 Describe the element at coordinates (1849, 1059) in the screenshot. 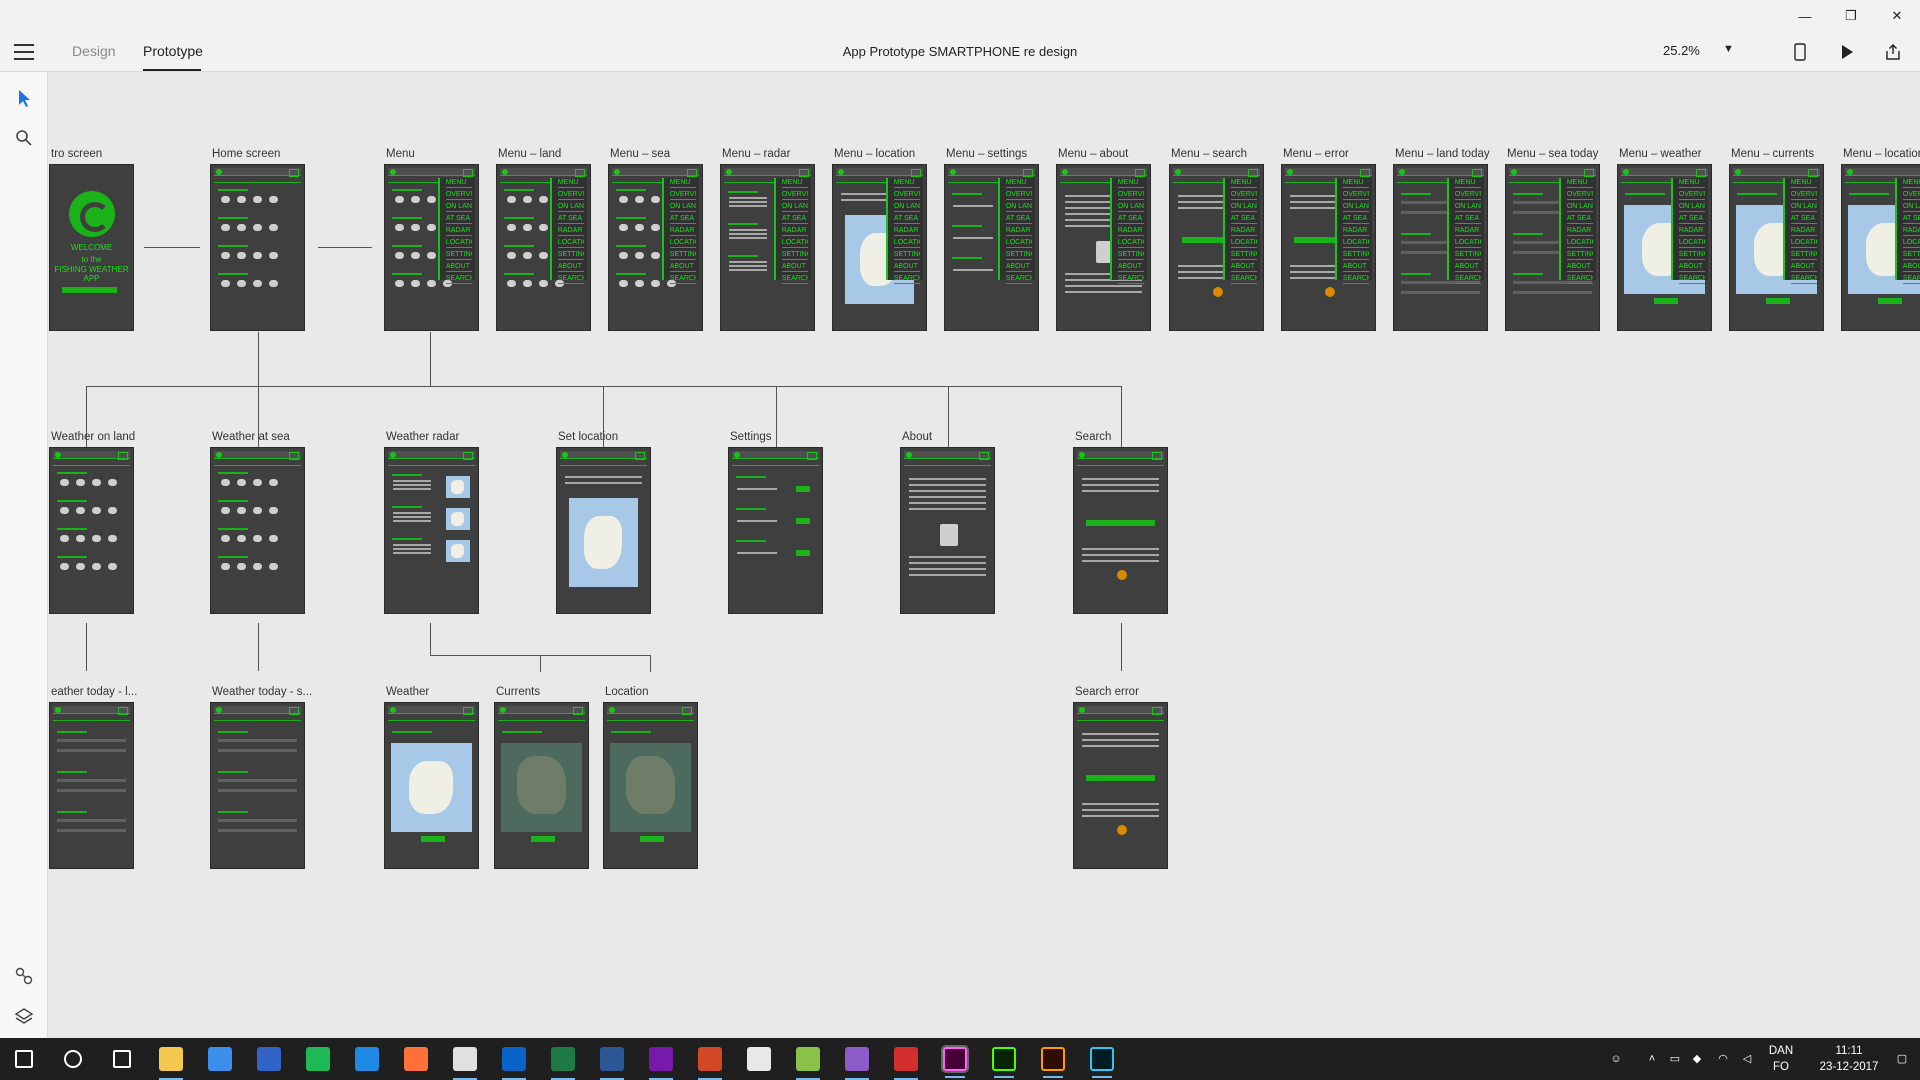

I see `clock: 11:11 23-12-2017` at that location.